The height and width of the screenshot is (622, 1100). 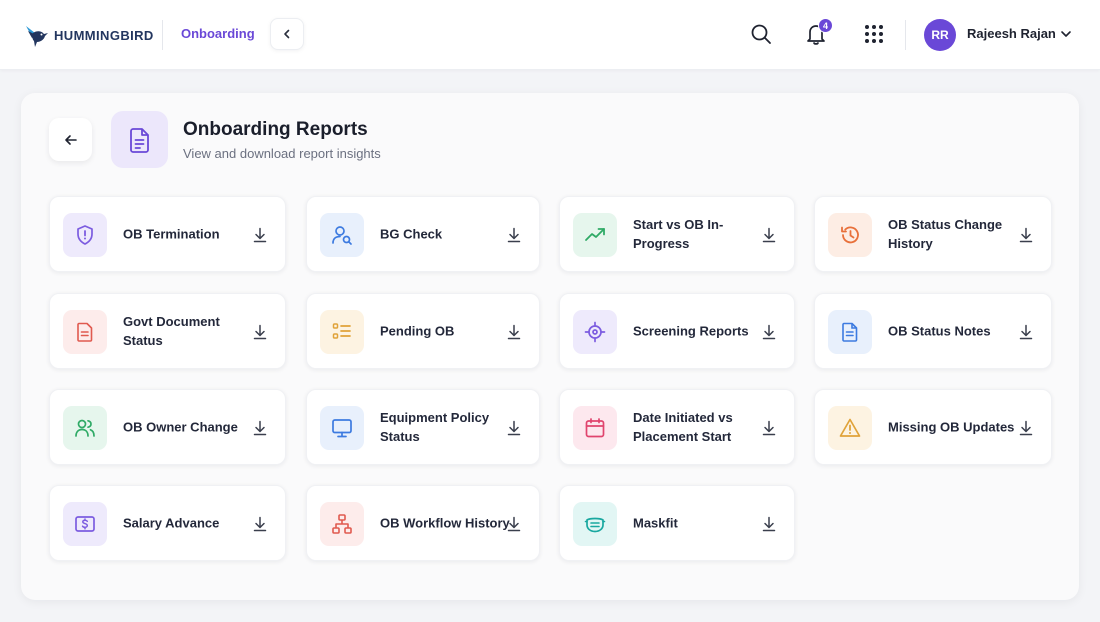 I want to click on trending-up-icon, so click(x=595, y=235).